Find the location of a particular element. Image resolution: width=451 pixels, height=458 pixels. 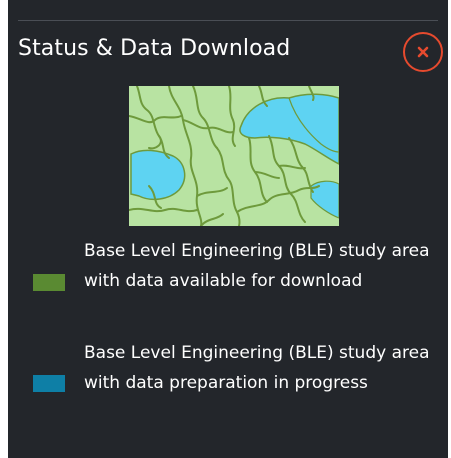

legend-swatch-green is located at coordinates (49, 282).